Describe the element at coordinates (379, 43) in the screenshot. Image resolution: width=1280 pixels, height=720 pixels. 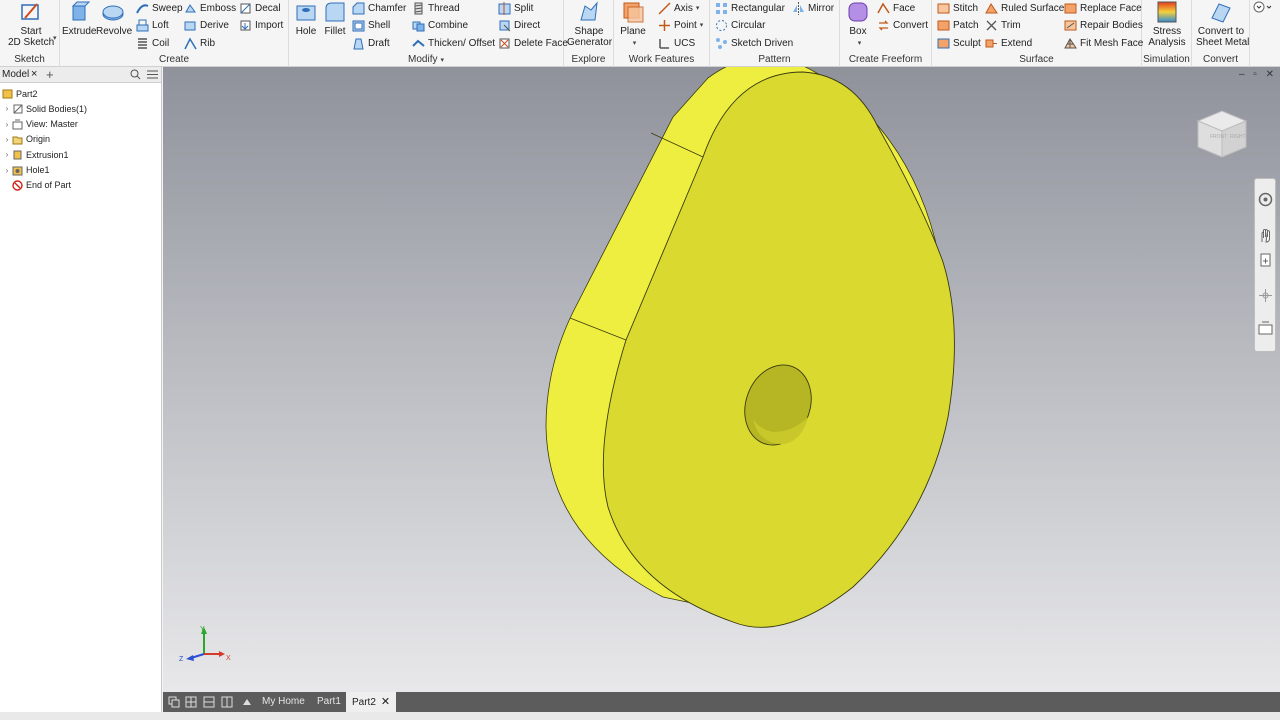
I see `draft-label: Draft` at that location.